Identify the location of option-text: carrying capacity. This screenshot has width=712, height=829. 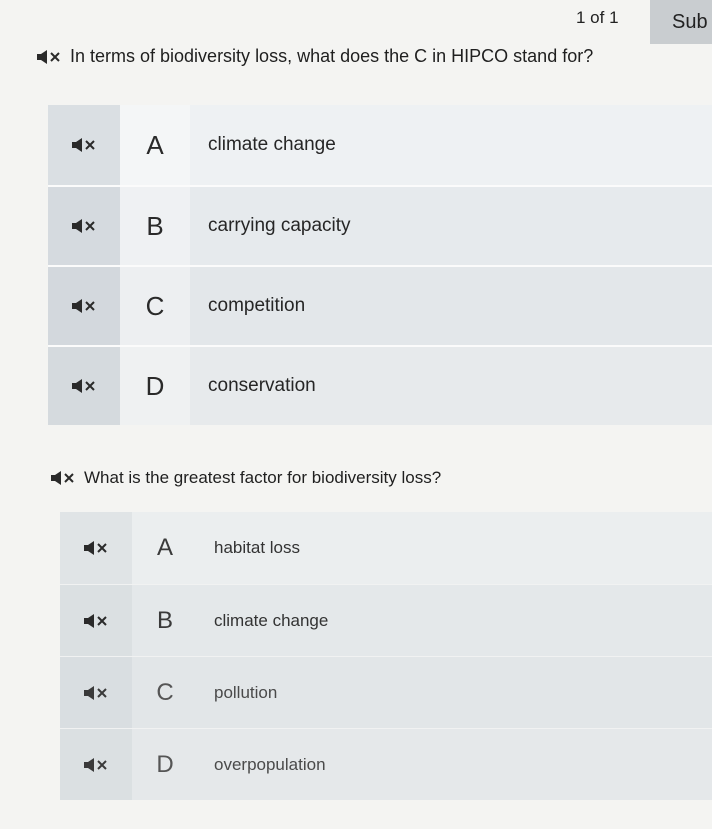
(279, 225).